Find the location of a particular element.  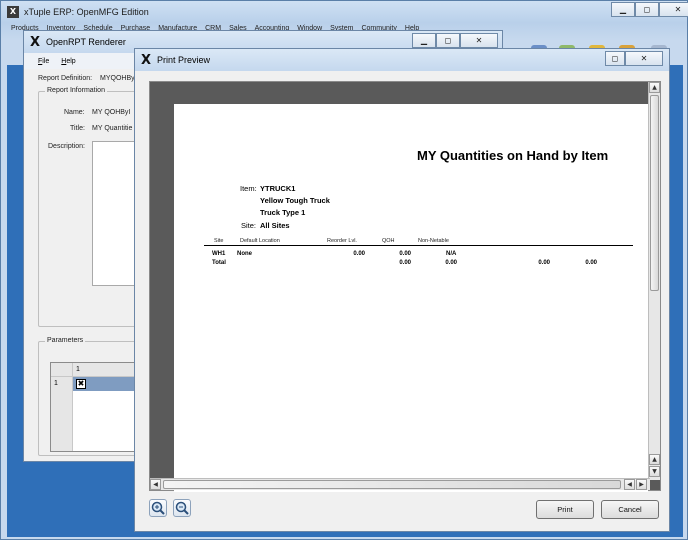

column-header-qoh: QOH is located at coordinates (388, 241).